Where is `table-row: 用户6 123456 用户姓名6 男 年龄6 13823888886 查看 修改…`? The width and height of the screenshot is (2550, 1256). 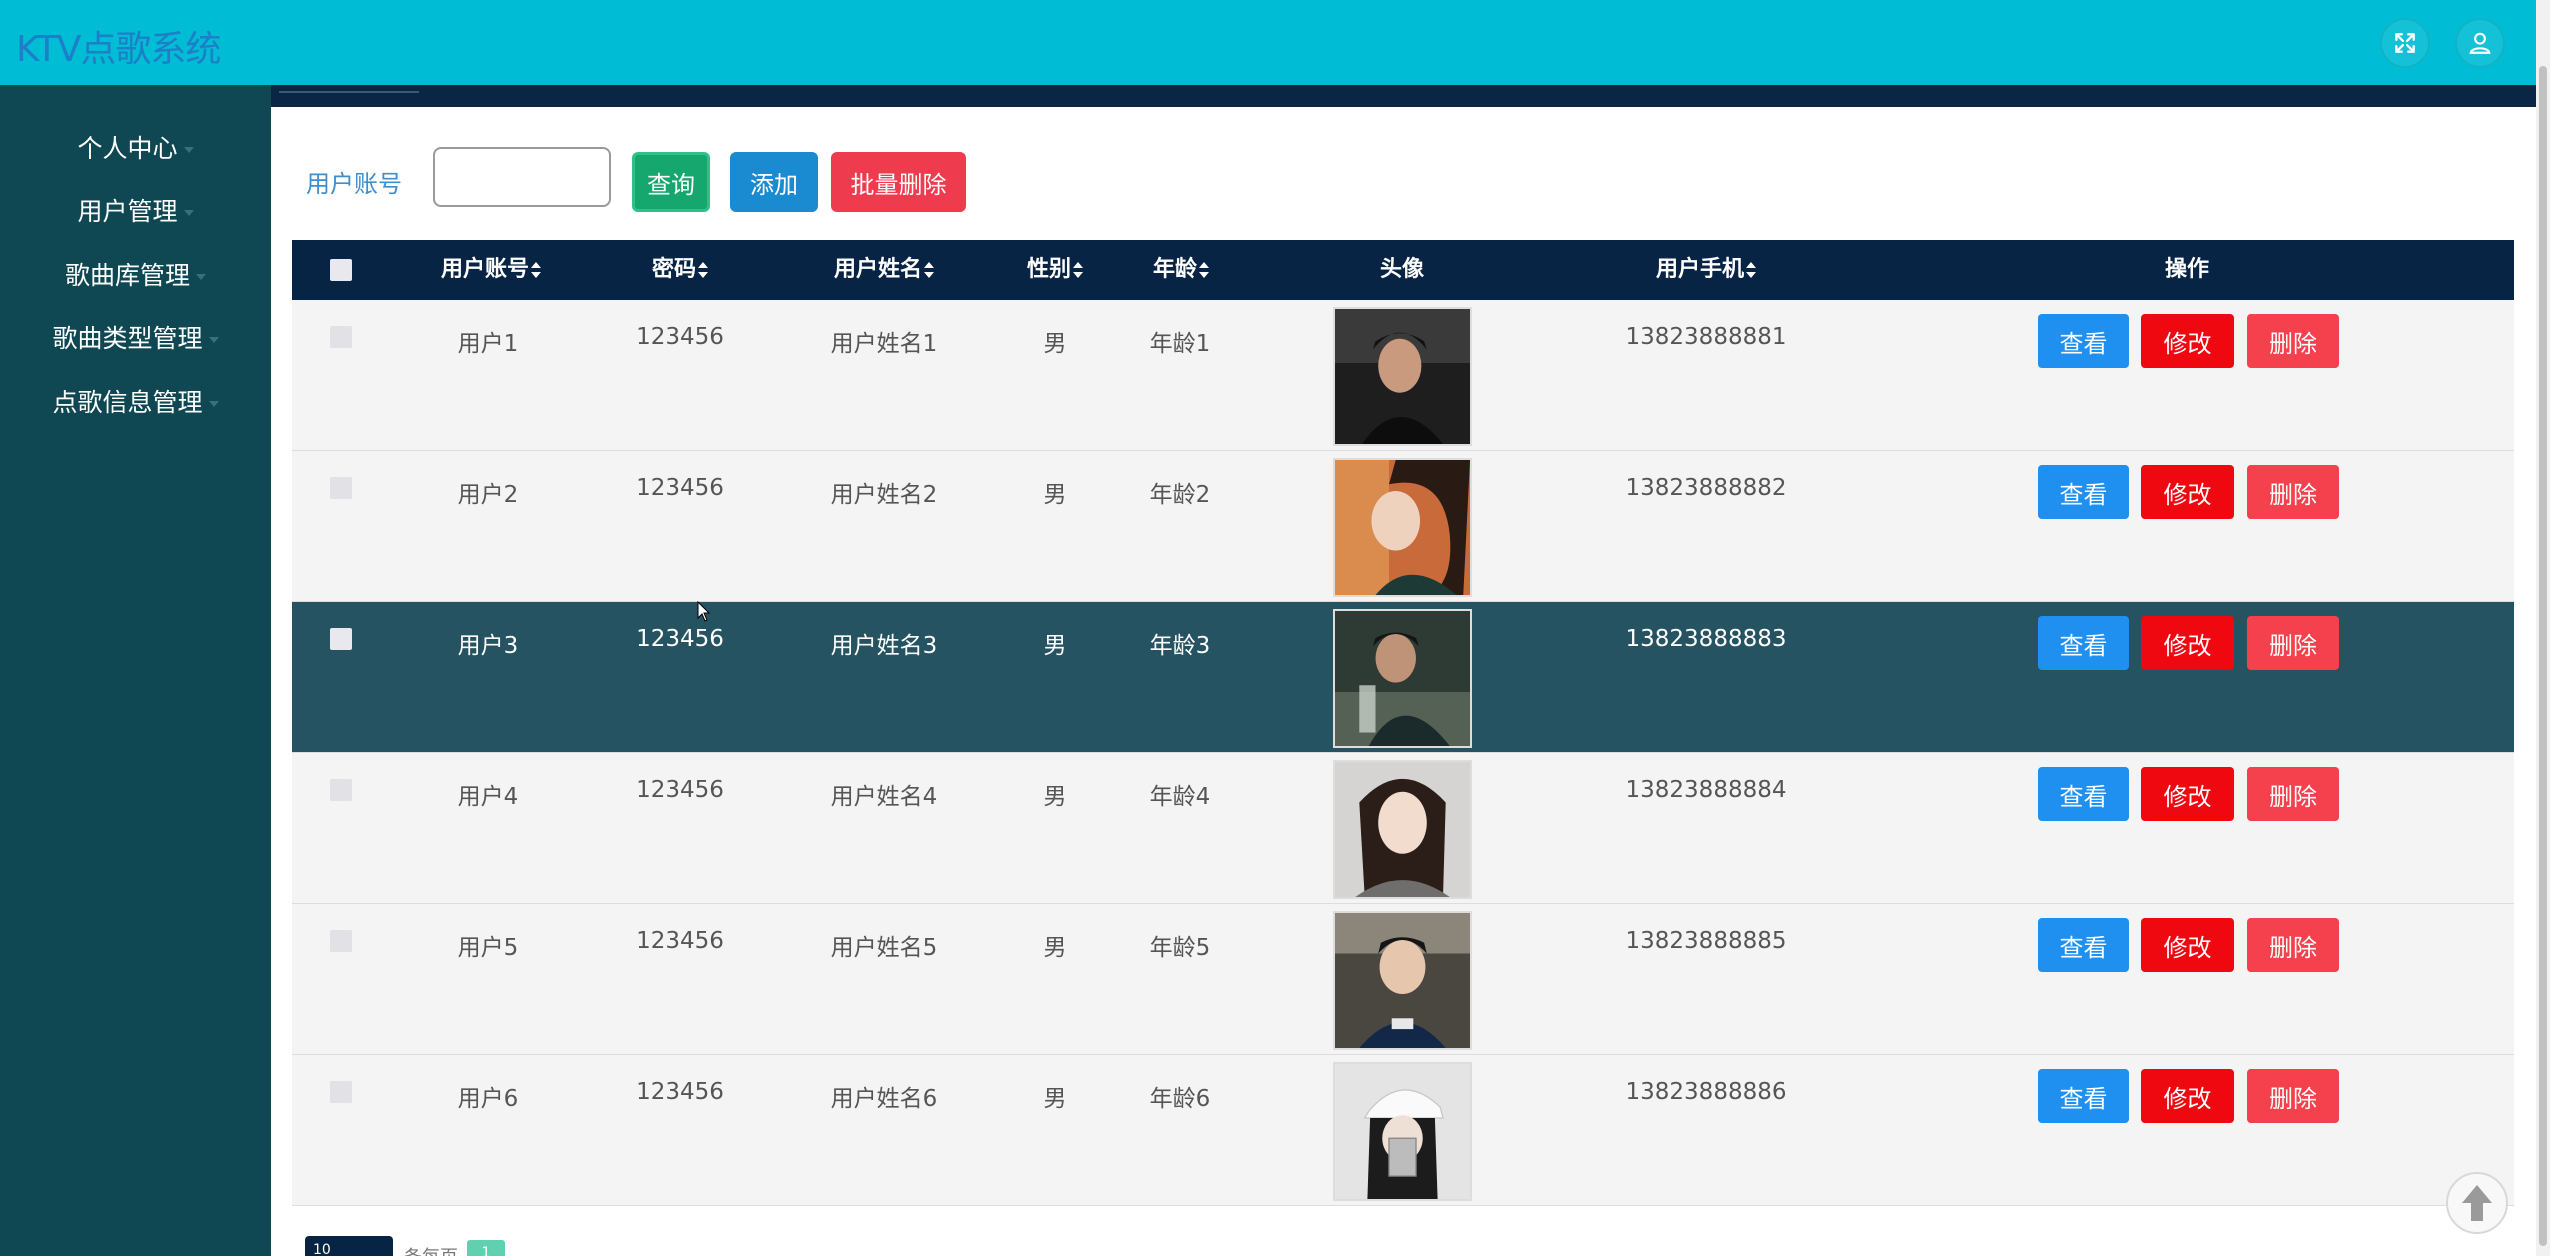
table-row: 用户6 123456 用户姓名6 男 年龄6 13823888886 查看 修改… is located at coordinates (1403, 1130).